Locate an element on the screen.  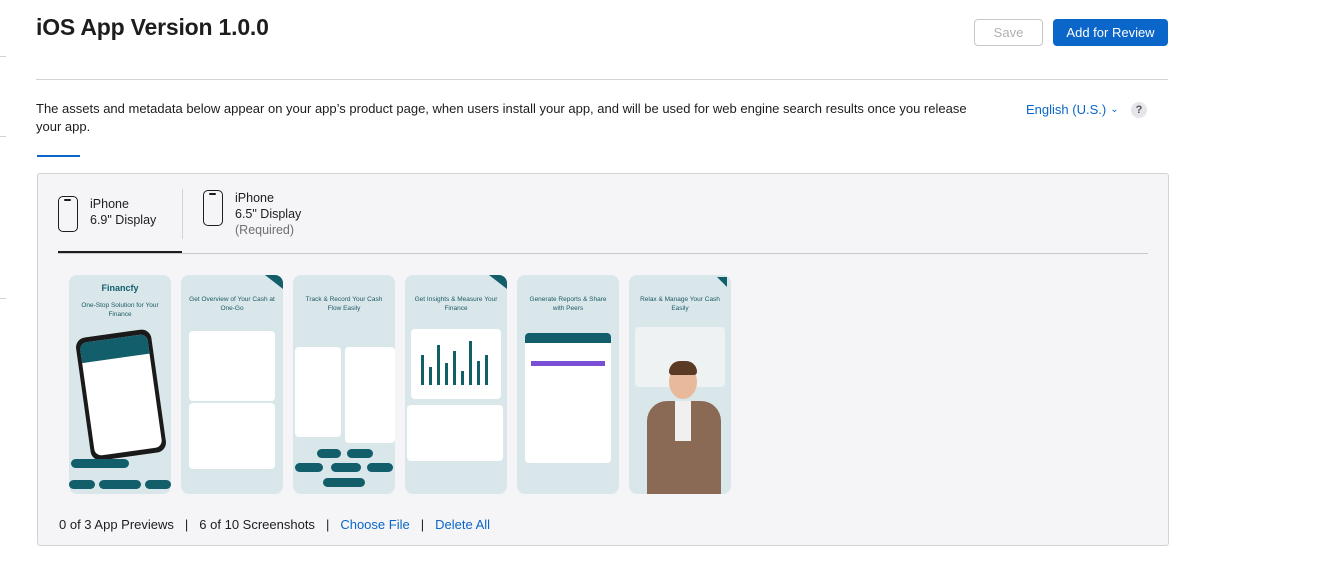
screenshot-thumbnail: Get Overview of Your Cash at One-Go is located at coordinates (232, 384).